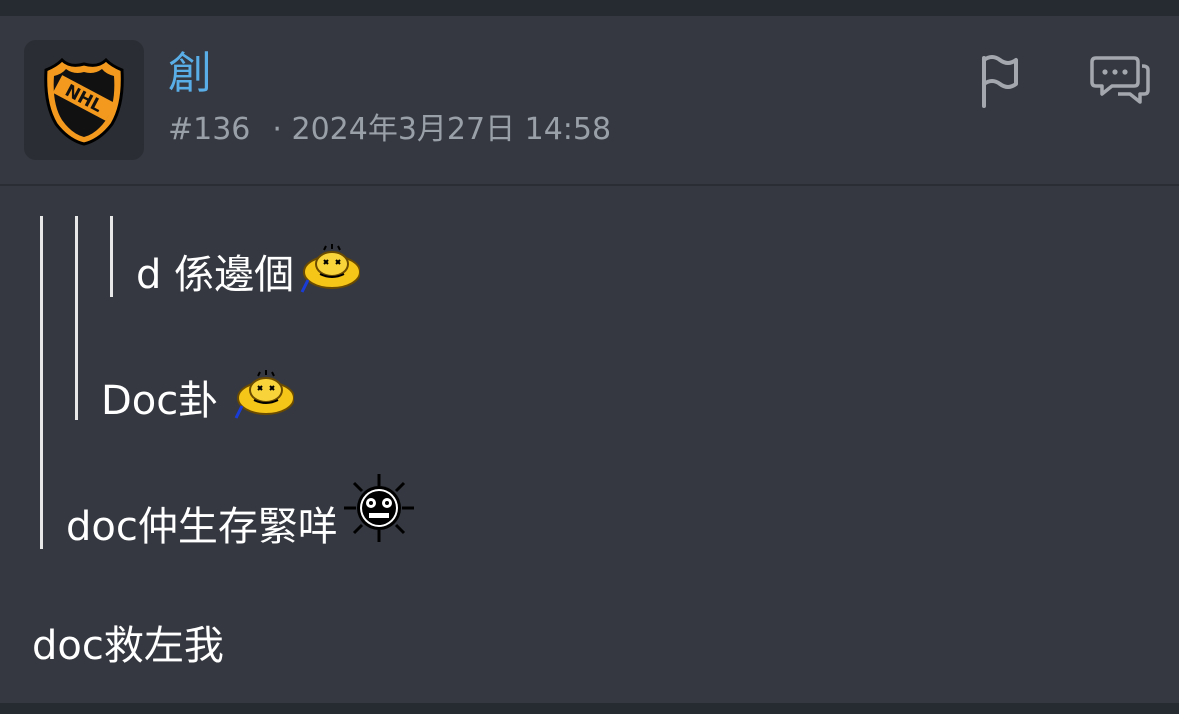 The height and width of the screenshot is (714, 1179). I want to click on quote-bar-level2, so click(76, 318).